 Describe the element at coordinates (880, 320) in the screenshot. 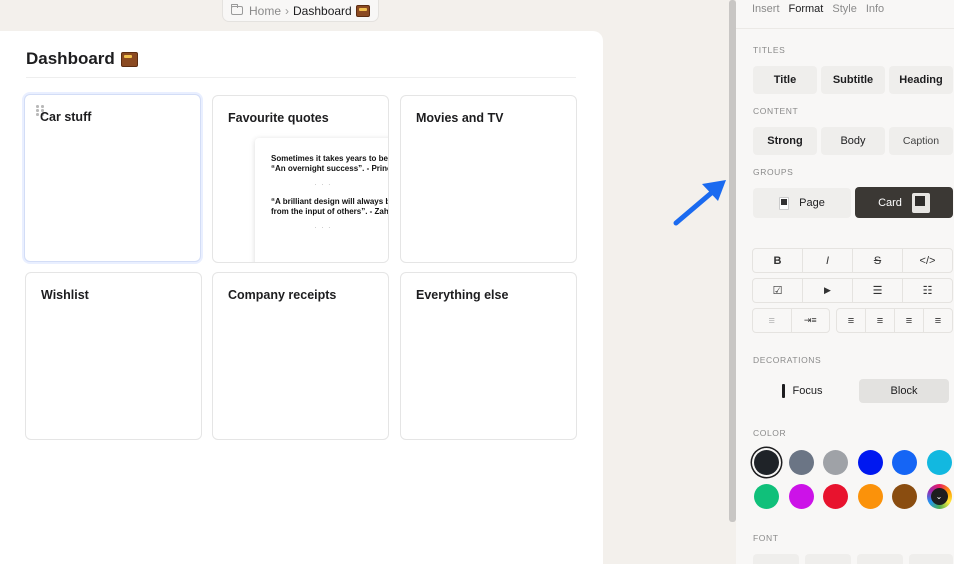

I see `align-center-icon: ≡` at that location.